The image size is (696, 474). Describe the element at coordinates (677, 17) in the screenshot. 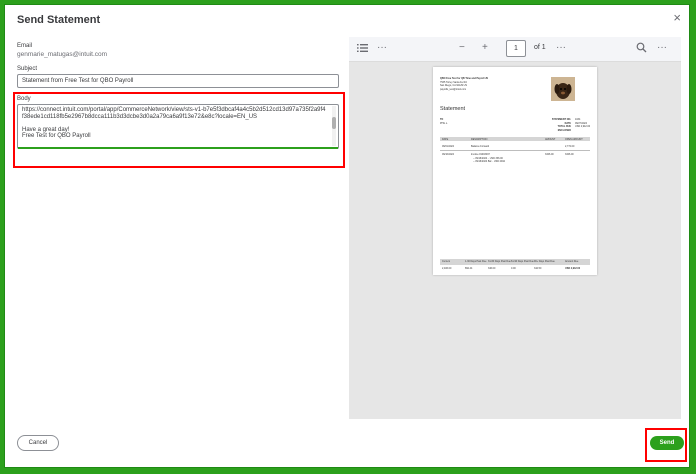

I see `close-icon: ×` at that location.